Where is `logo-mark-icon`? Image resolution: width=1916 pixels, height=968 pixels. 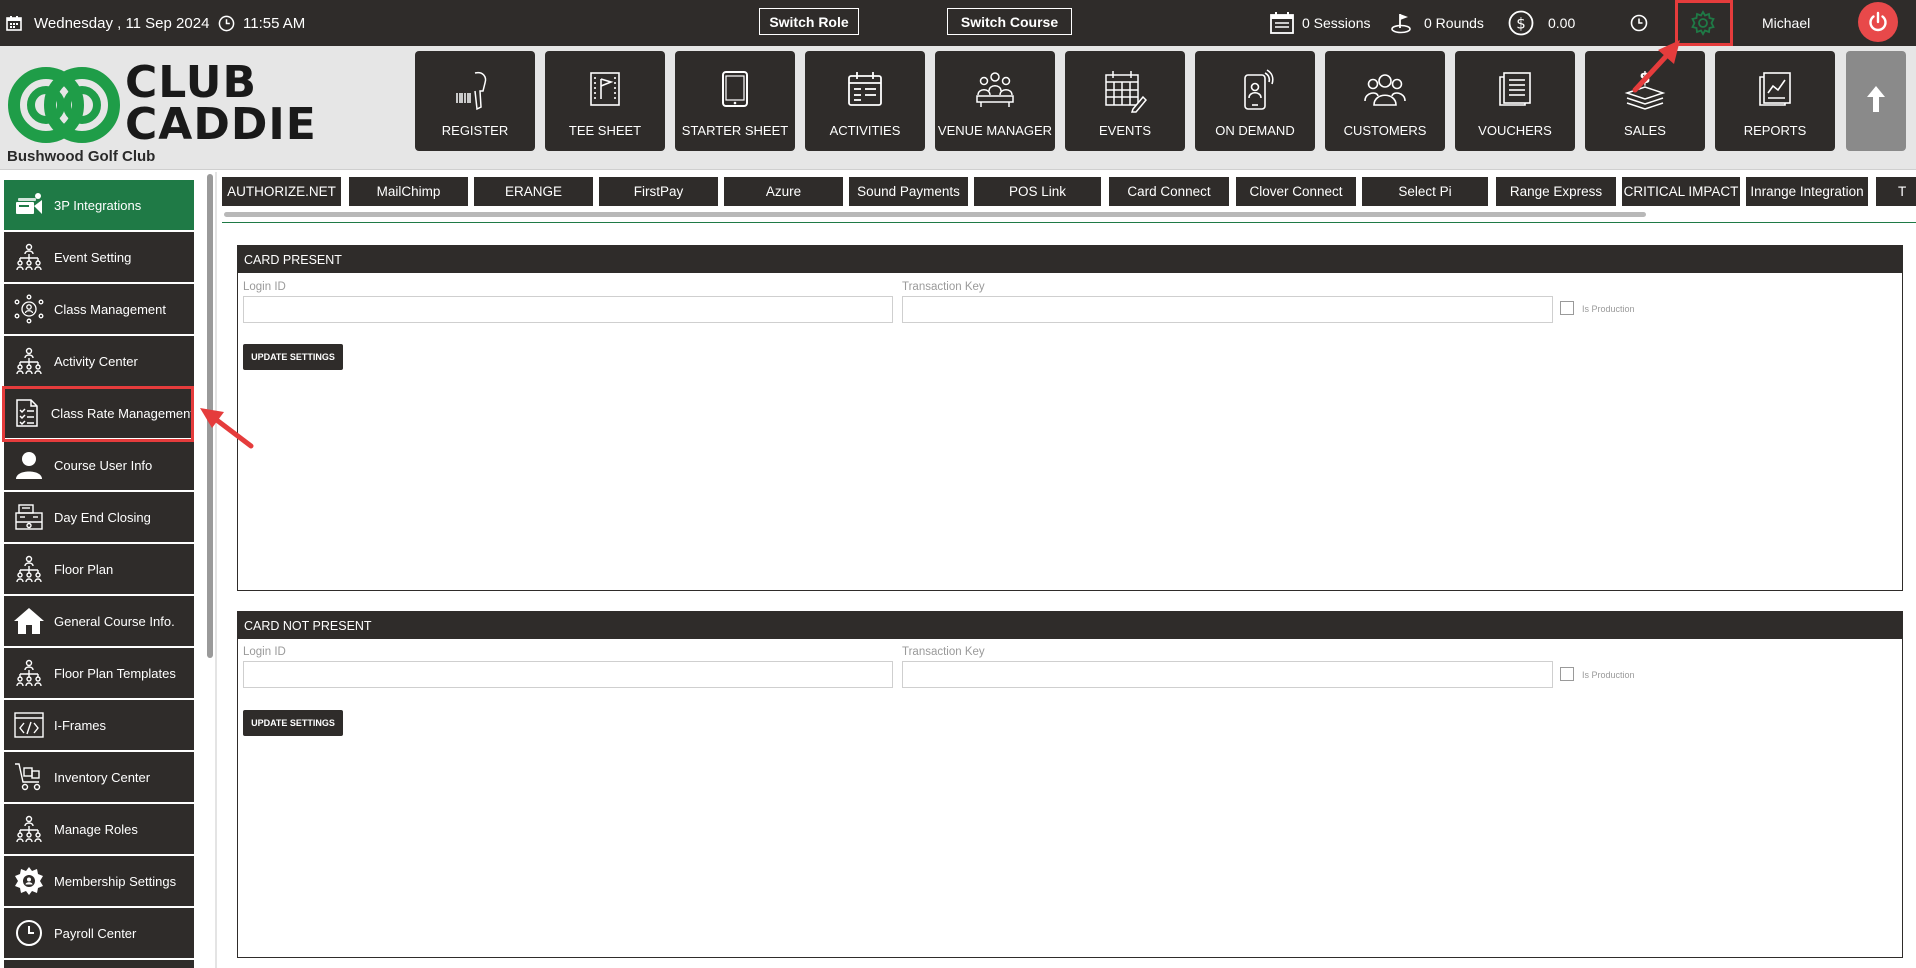
logo-mark-icon is located at coordinates (64, 105).